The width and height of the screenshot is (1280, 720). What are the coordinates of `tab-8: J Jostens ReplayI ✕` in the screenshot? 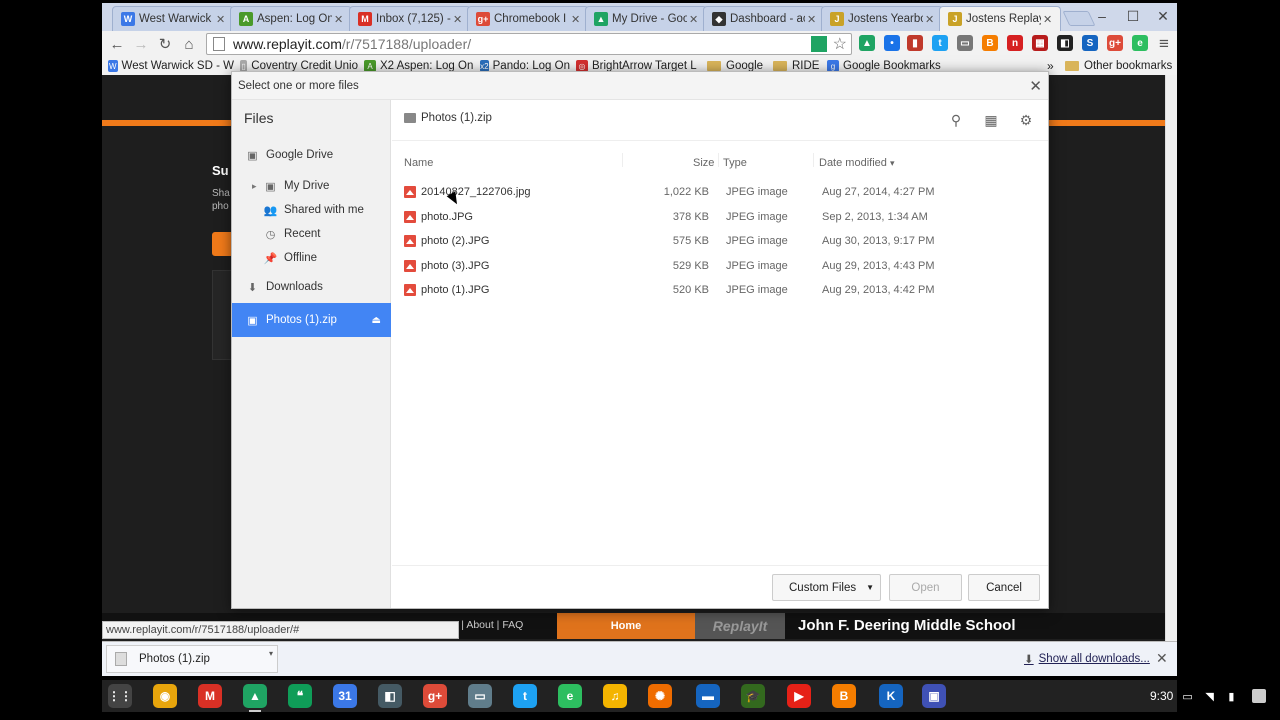 It's located at (1000, 18).